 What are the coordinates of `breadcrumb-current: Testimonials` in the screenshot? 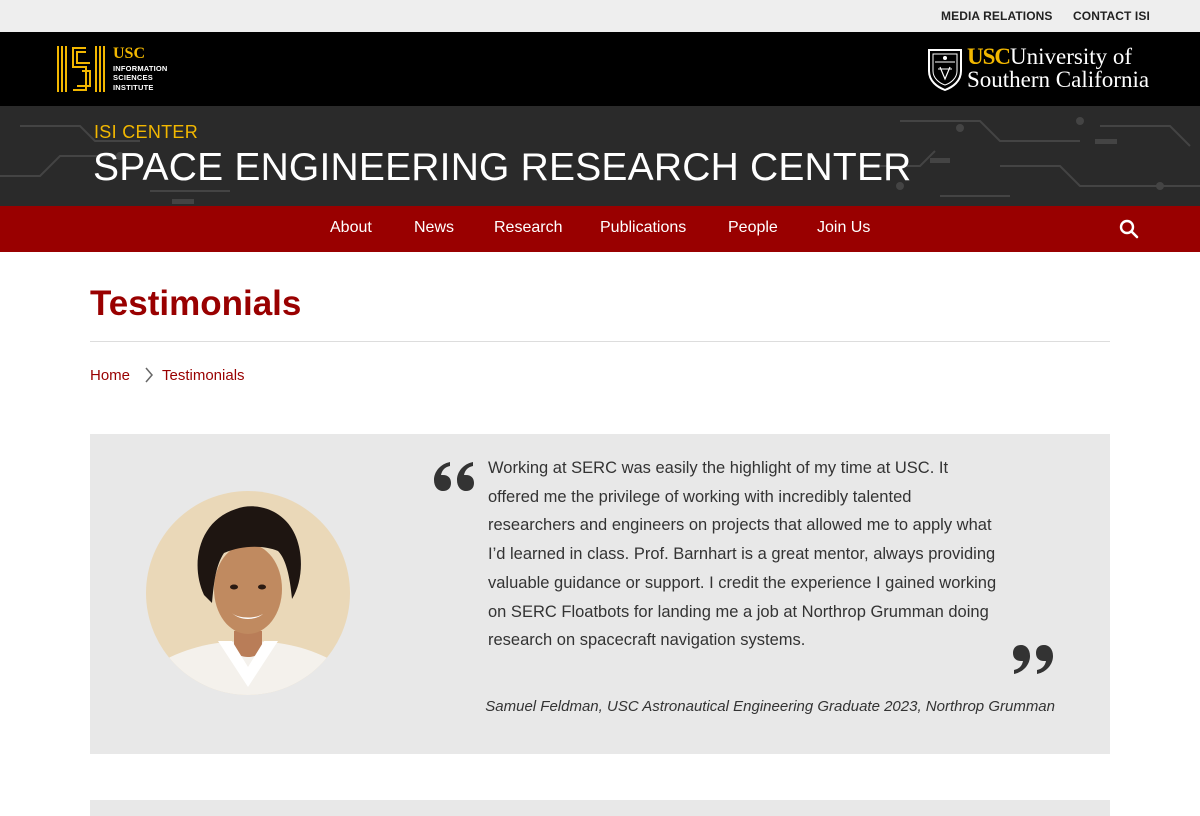 It's located at (203, 375).